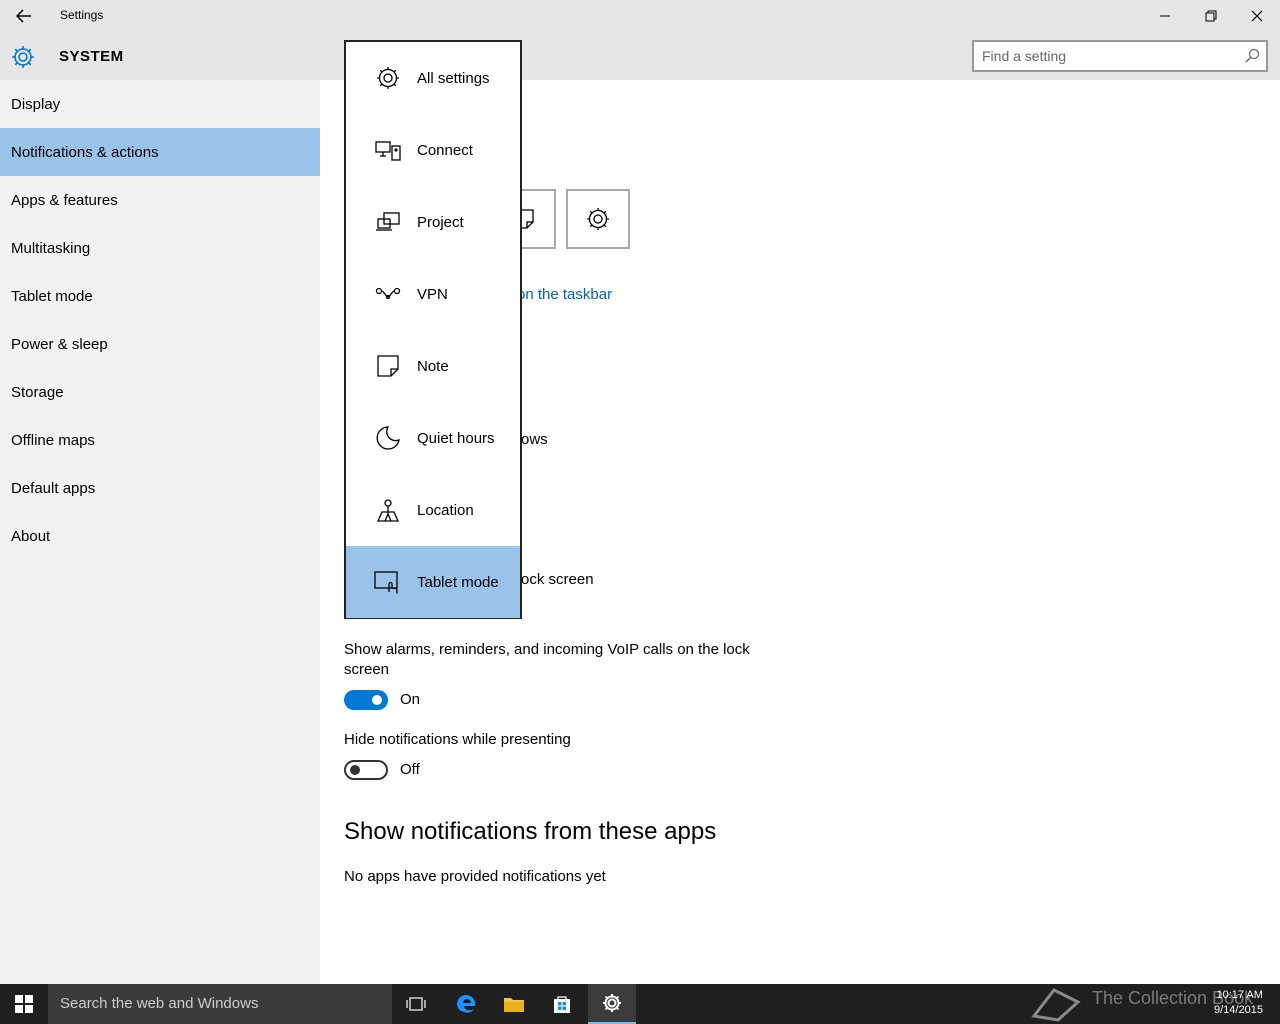  Describe the element at coordinates (433, 294) in the screenshot. I see `dropdown-item-vpn: VPN` at that location.